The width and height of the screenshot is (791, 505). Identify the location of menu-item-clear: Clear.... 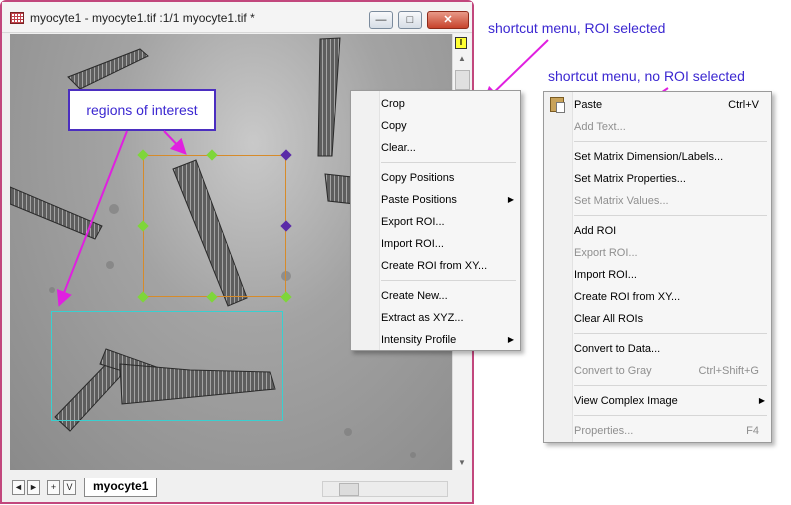
(435, 148).